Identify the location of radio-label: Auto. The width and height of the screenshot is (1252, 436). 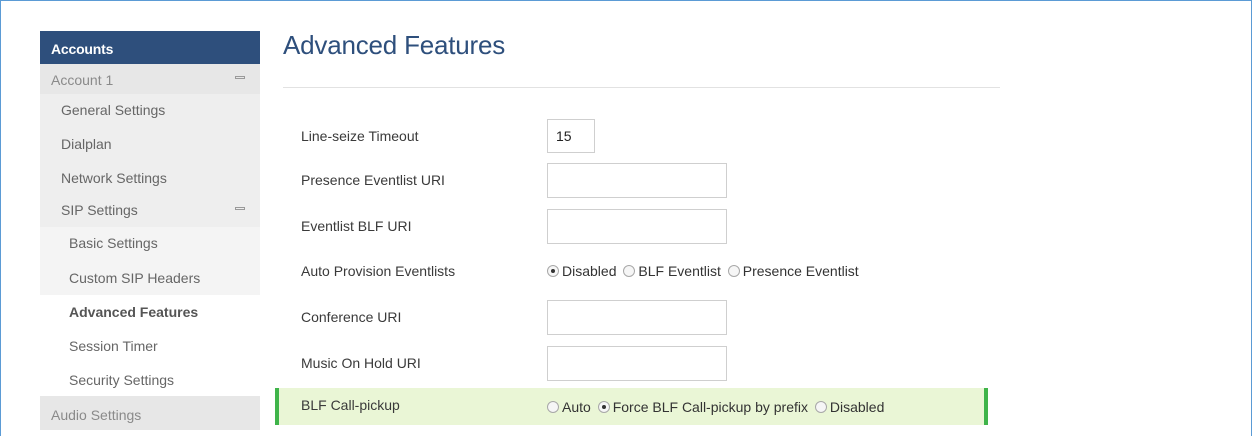
(576, 407).